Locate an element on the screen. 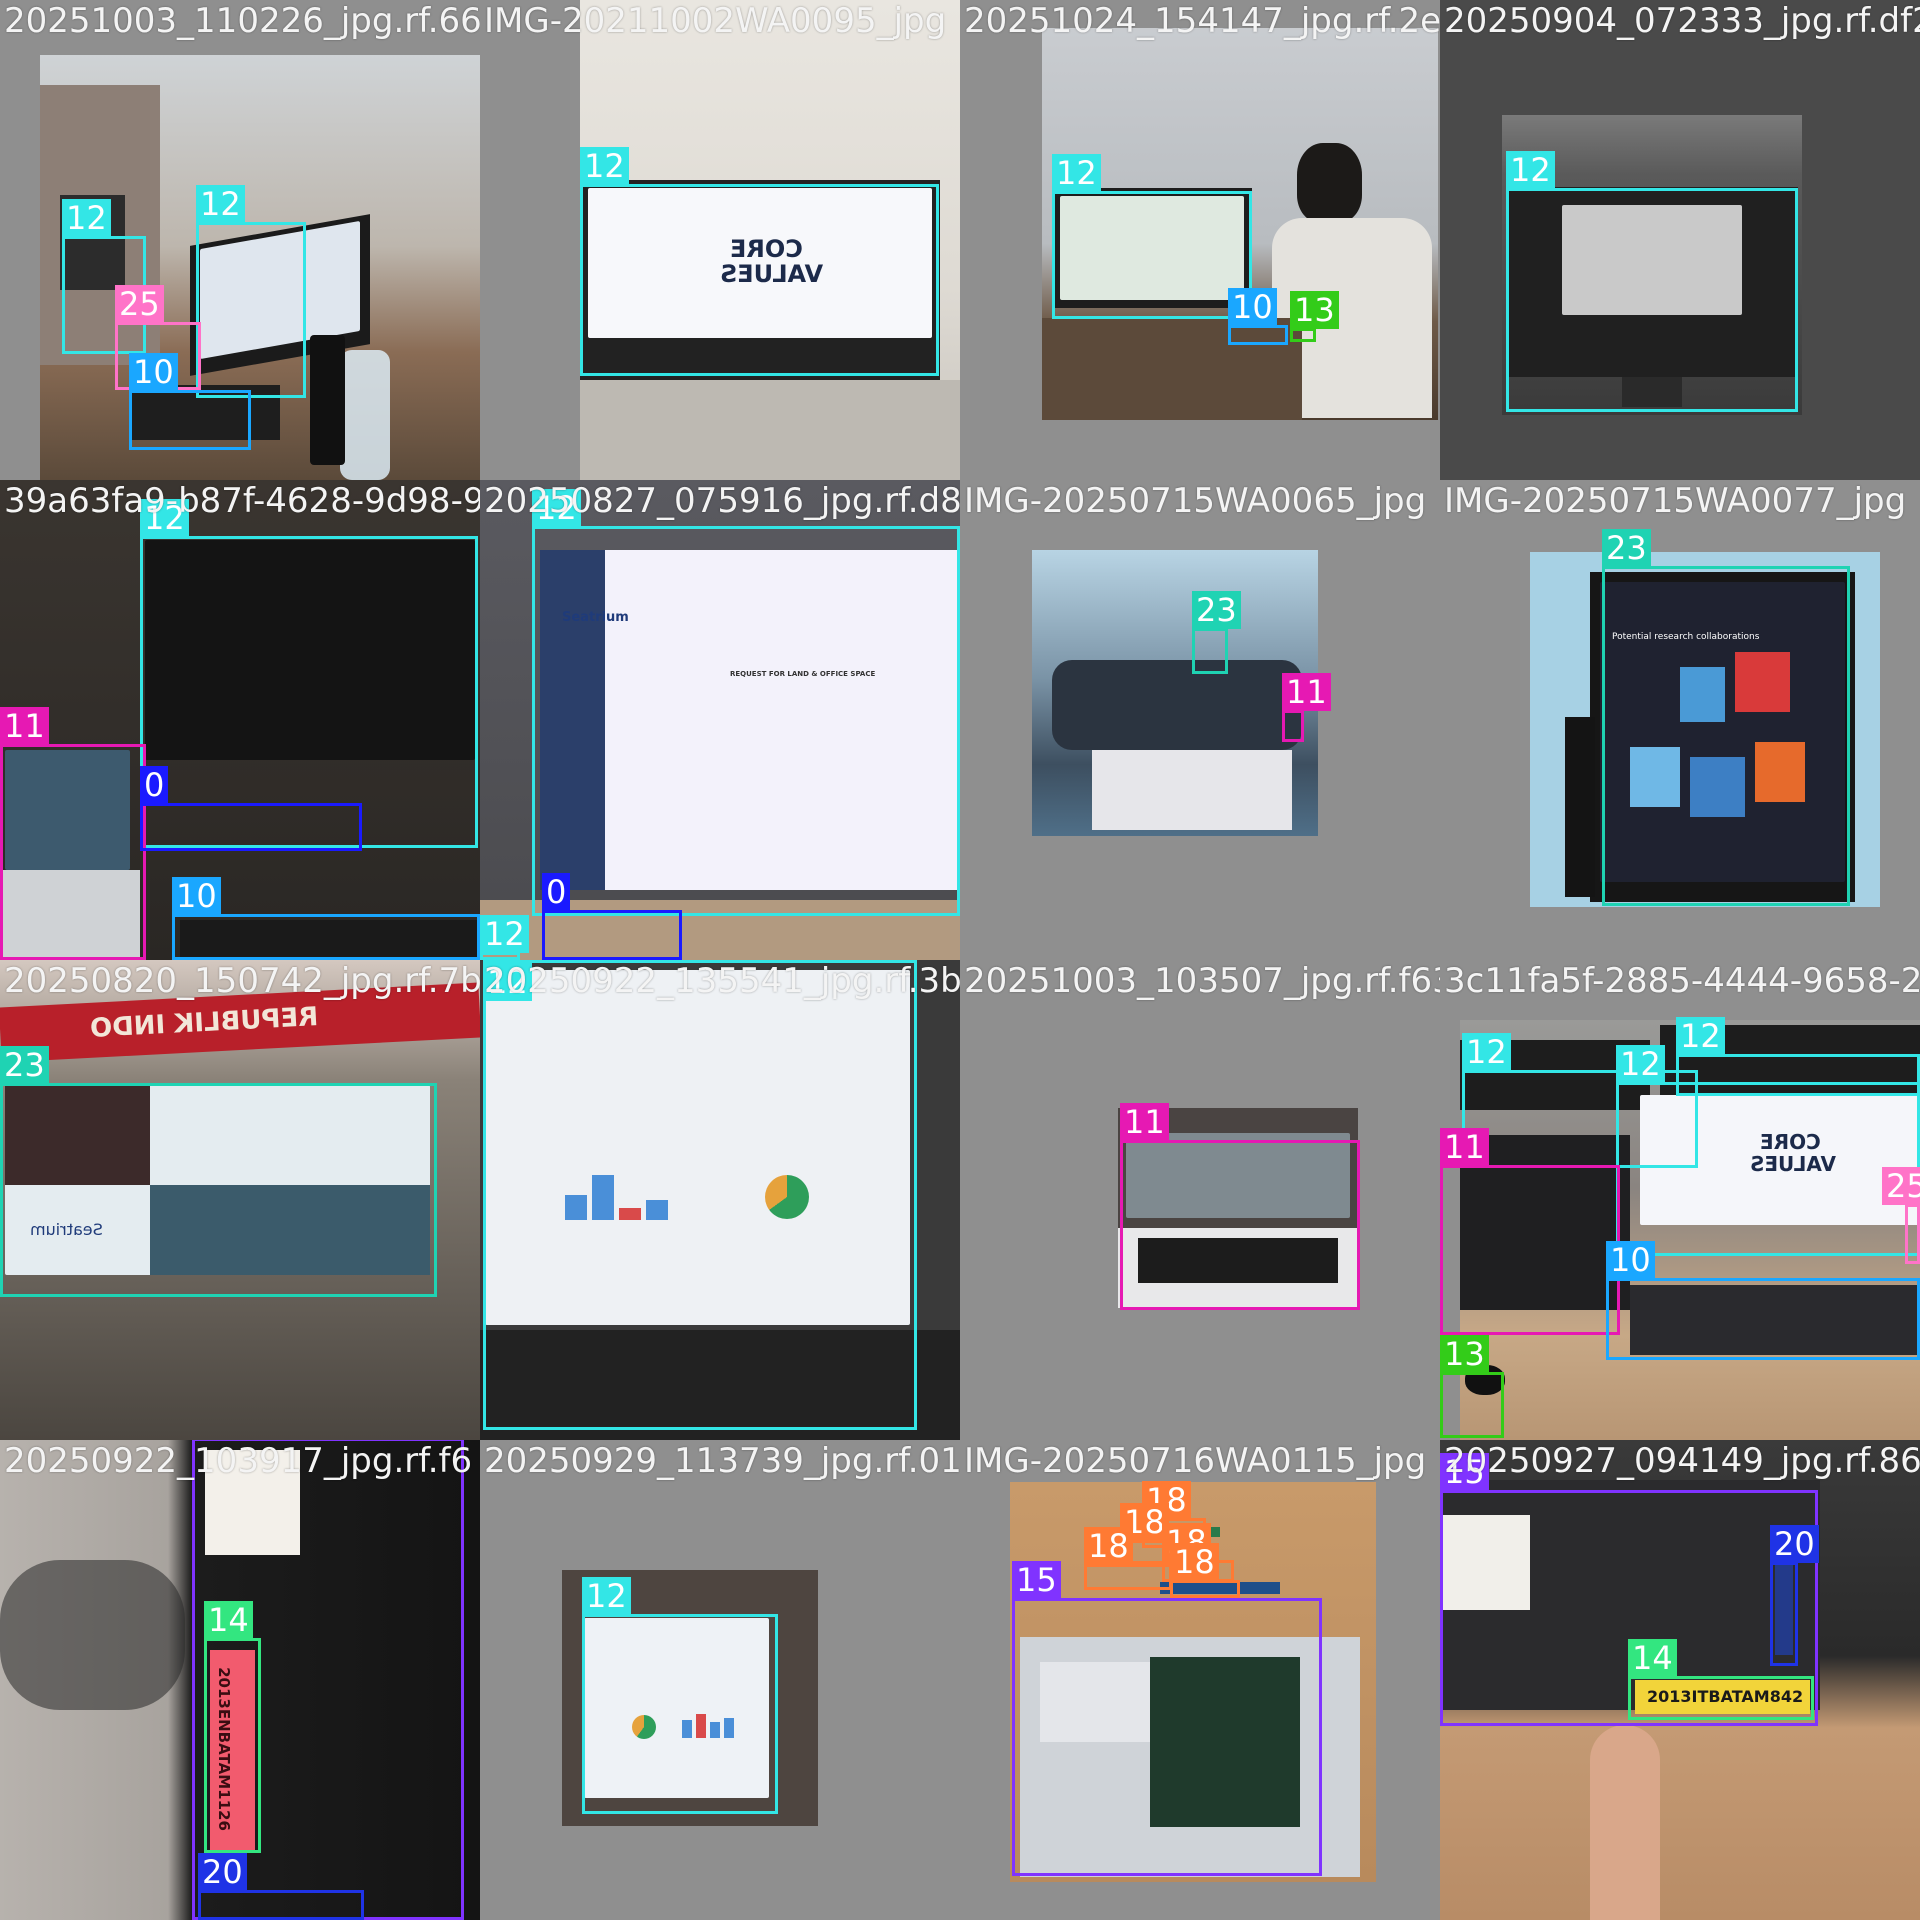  tile-3: 20251024_154147_jpg.rf.2e 12 10 13 is located at coordinates (1200, 240).